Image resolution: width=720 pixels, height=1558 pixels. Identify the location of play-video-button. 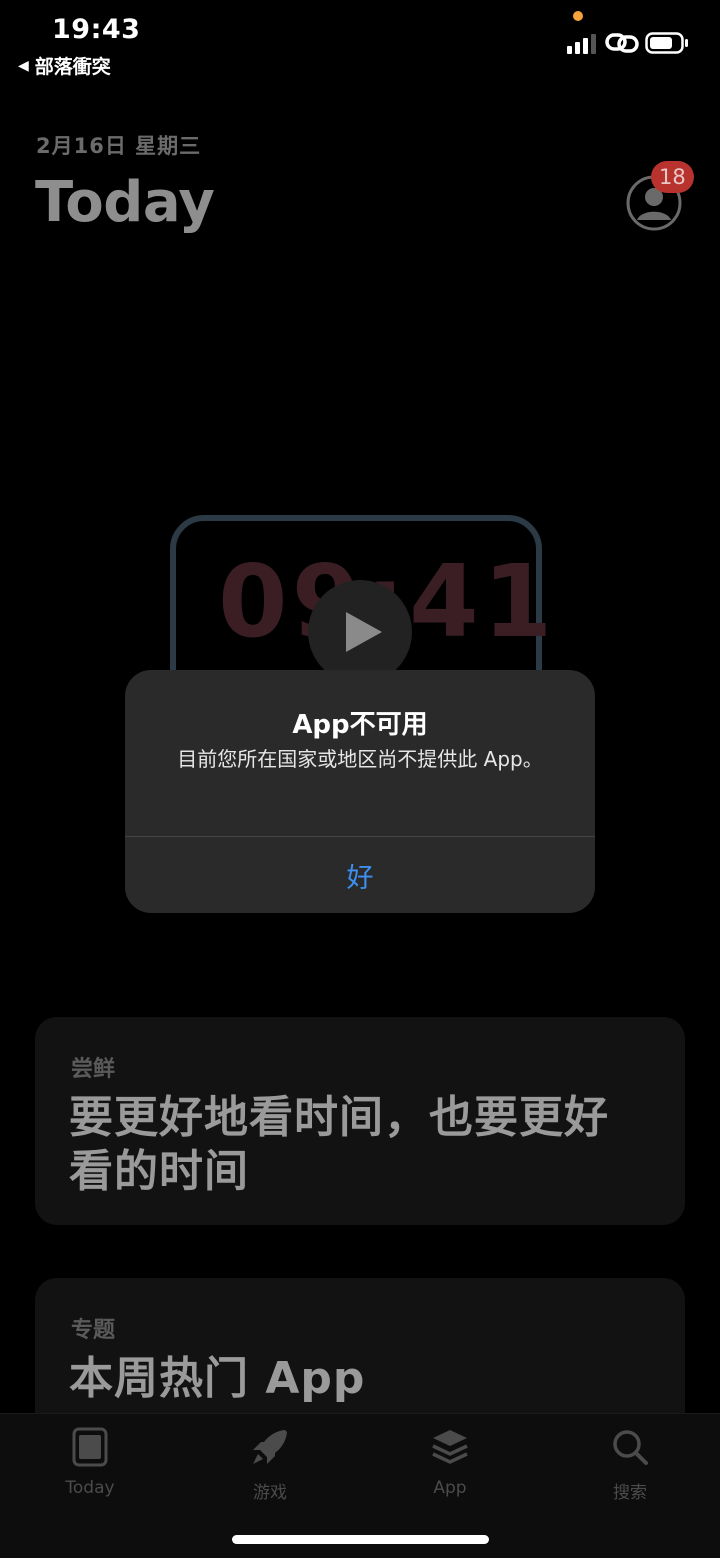
(360, 632).